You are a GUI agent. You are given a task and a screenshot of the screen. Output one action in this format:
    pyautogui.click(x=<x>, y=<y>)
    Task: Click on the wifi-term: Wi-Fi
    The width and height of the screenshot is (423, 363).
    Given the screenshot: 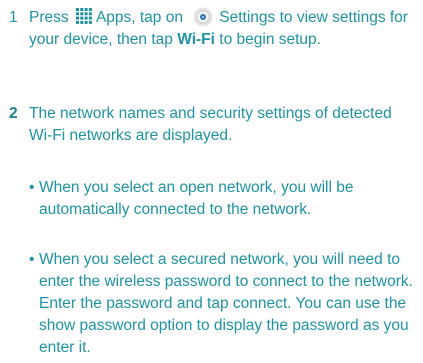 What is the action you would take?
    pyautogui.click(x=196, y=39)
    